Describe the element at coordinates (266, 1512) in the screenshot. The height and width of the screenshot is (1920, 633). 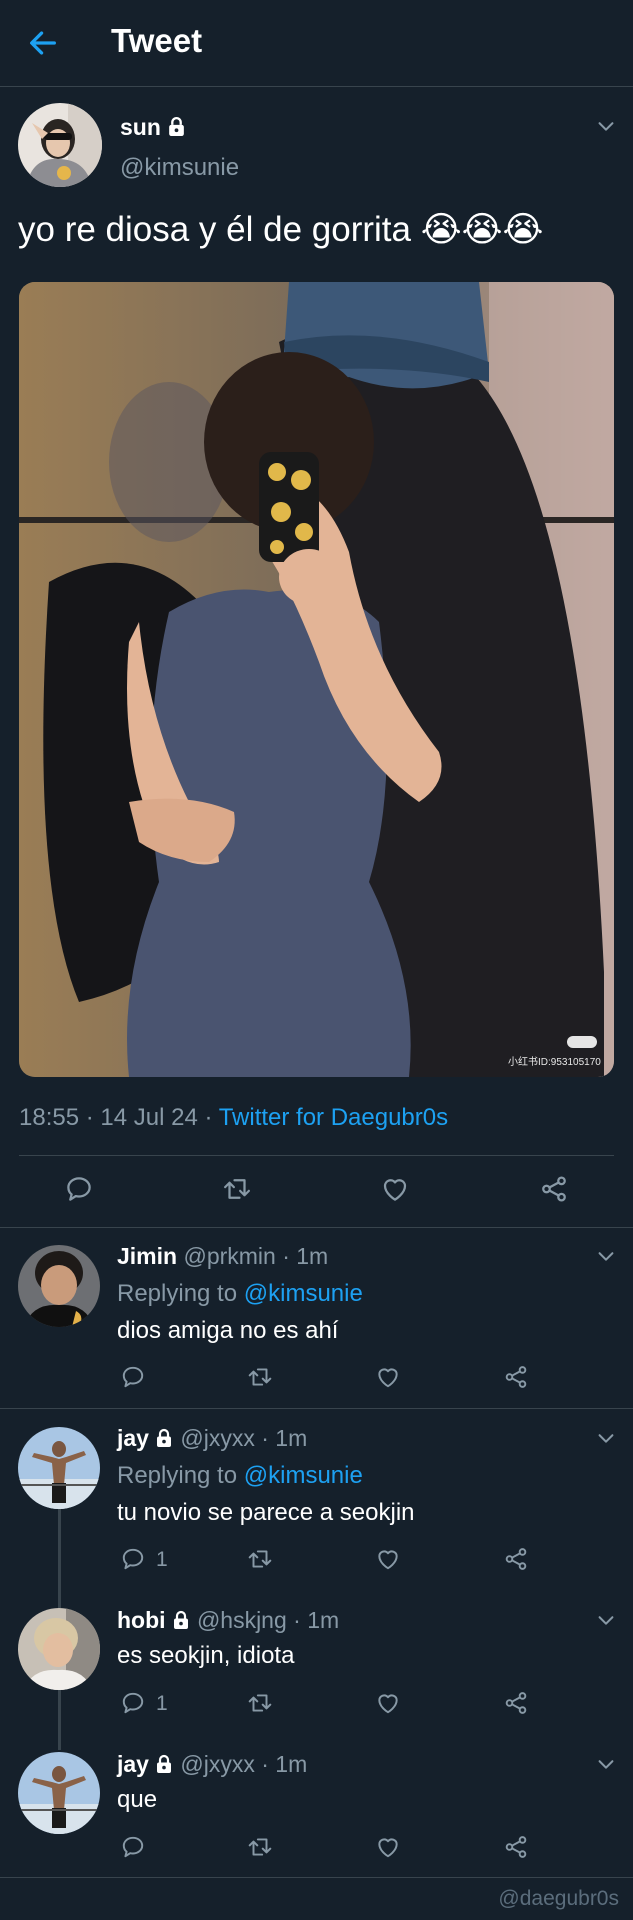
I see `reply-text: tu novio se parece a seokjin` at that location.